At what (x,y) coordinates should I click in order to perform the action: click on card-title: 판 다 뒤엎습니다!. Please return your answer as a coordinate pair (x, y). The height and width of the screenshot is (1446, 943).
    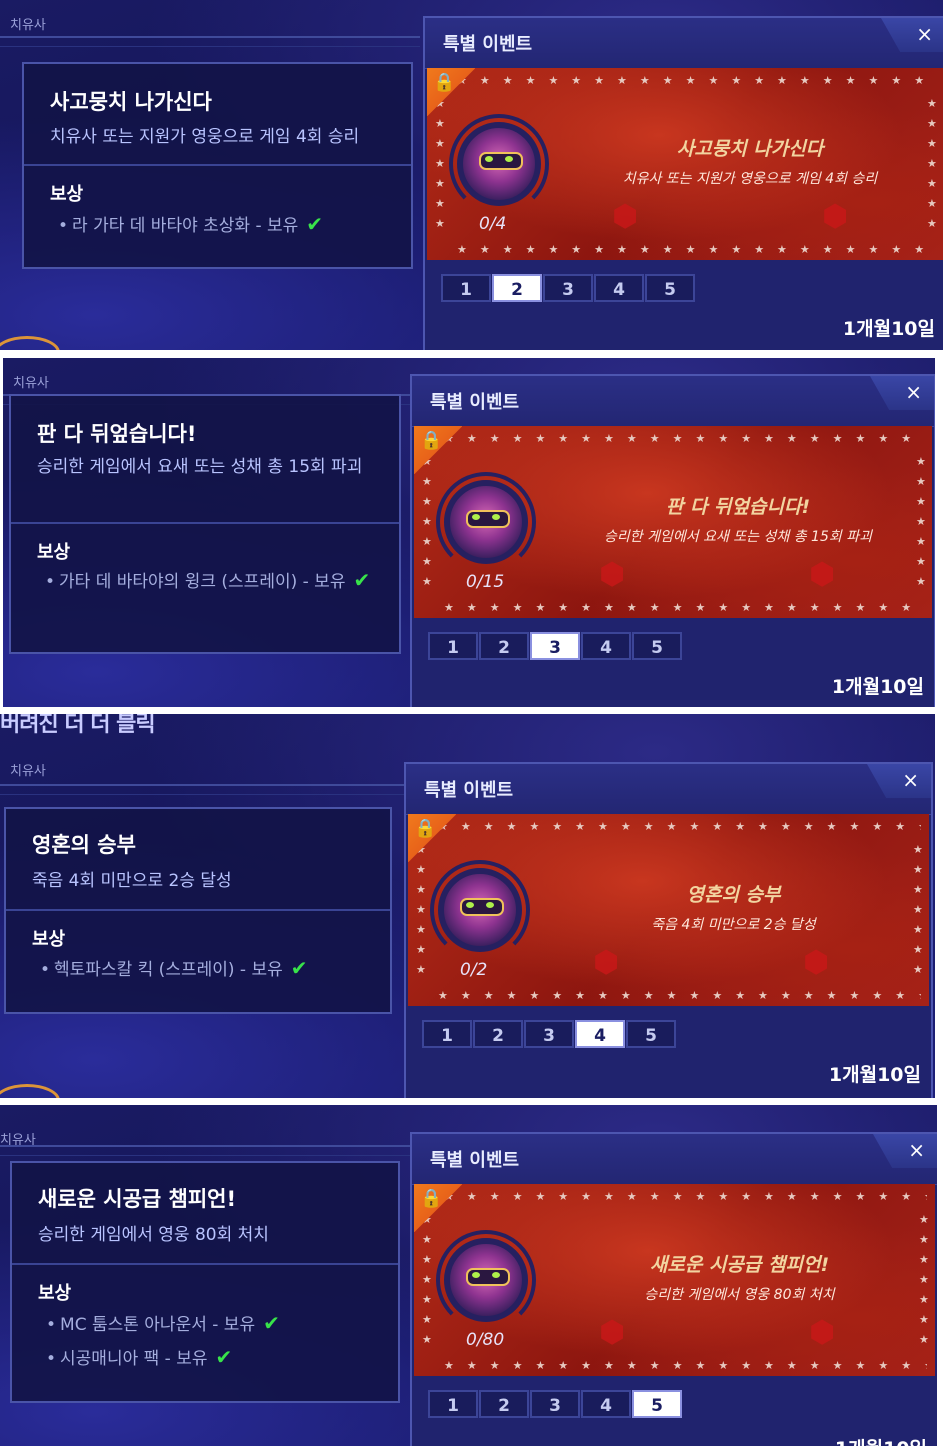
    Looking at the image, I should click on (738, 507).